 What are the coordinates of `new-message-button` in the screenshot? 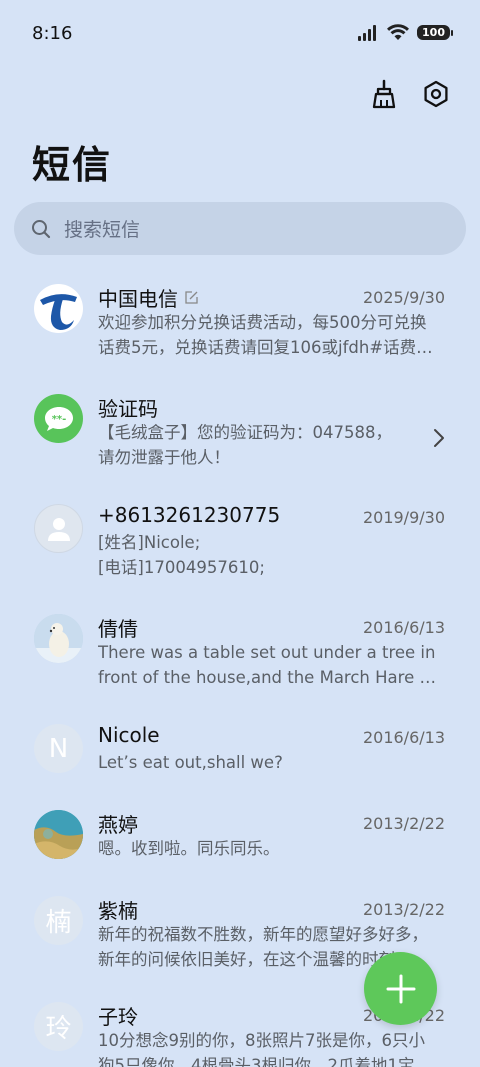 It's located at (400, 988).